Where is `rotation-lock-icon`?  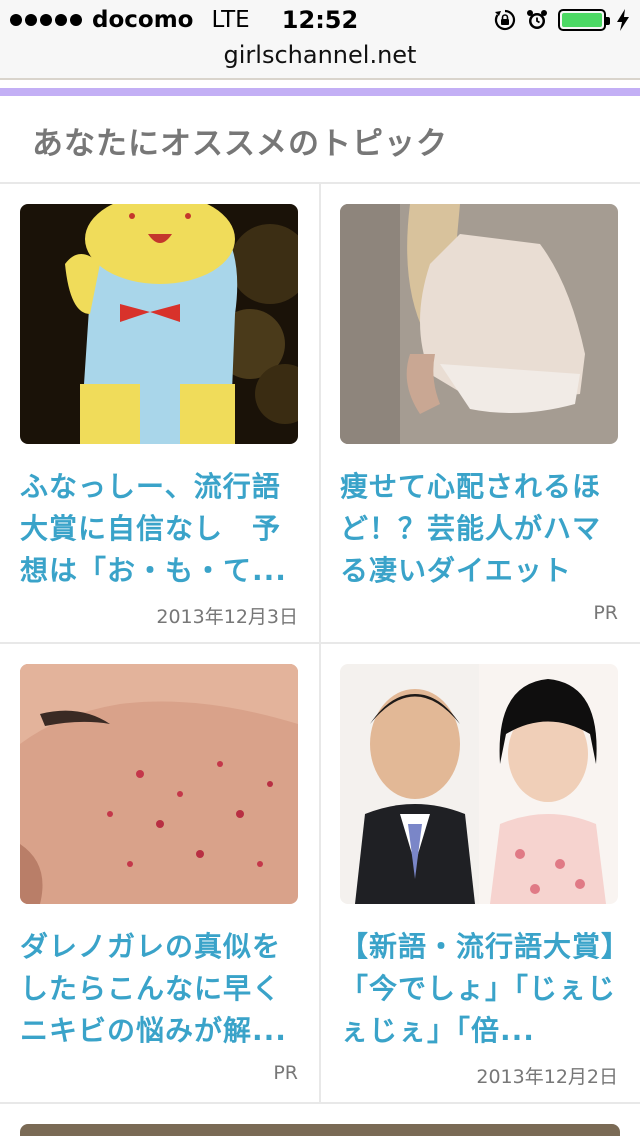
rotation-lock-icon is located at coordinates (505, 20).